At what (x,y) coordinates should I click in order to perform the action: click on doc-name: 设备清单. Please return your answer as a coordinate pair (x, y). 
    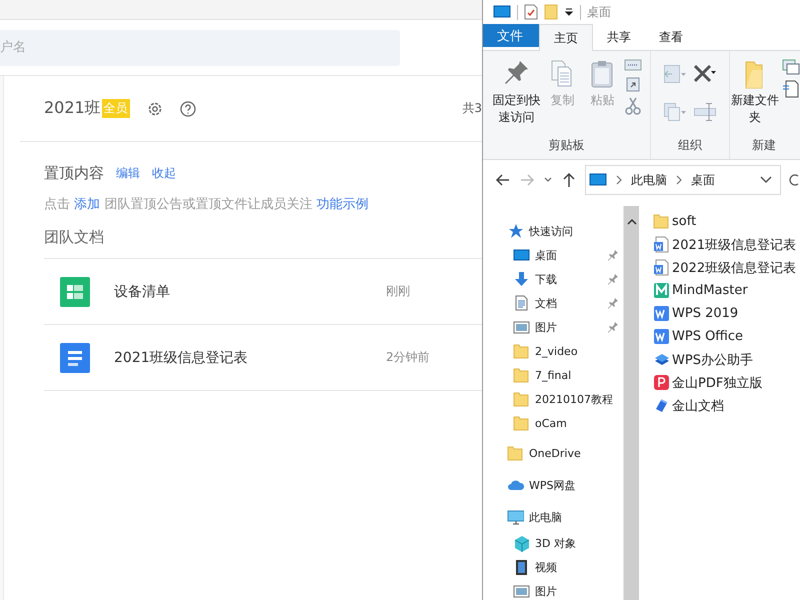
    Looking at the image, I should click on (142, 291).